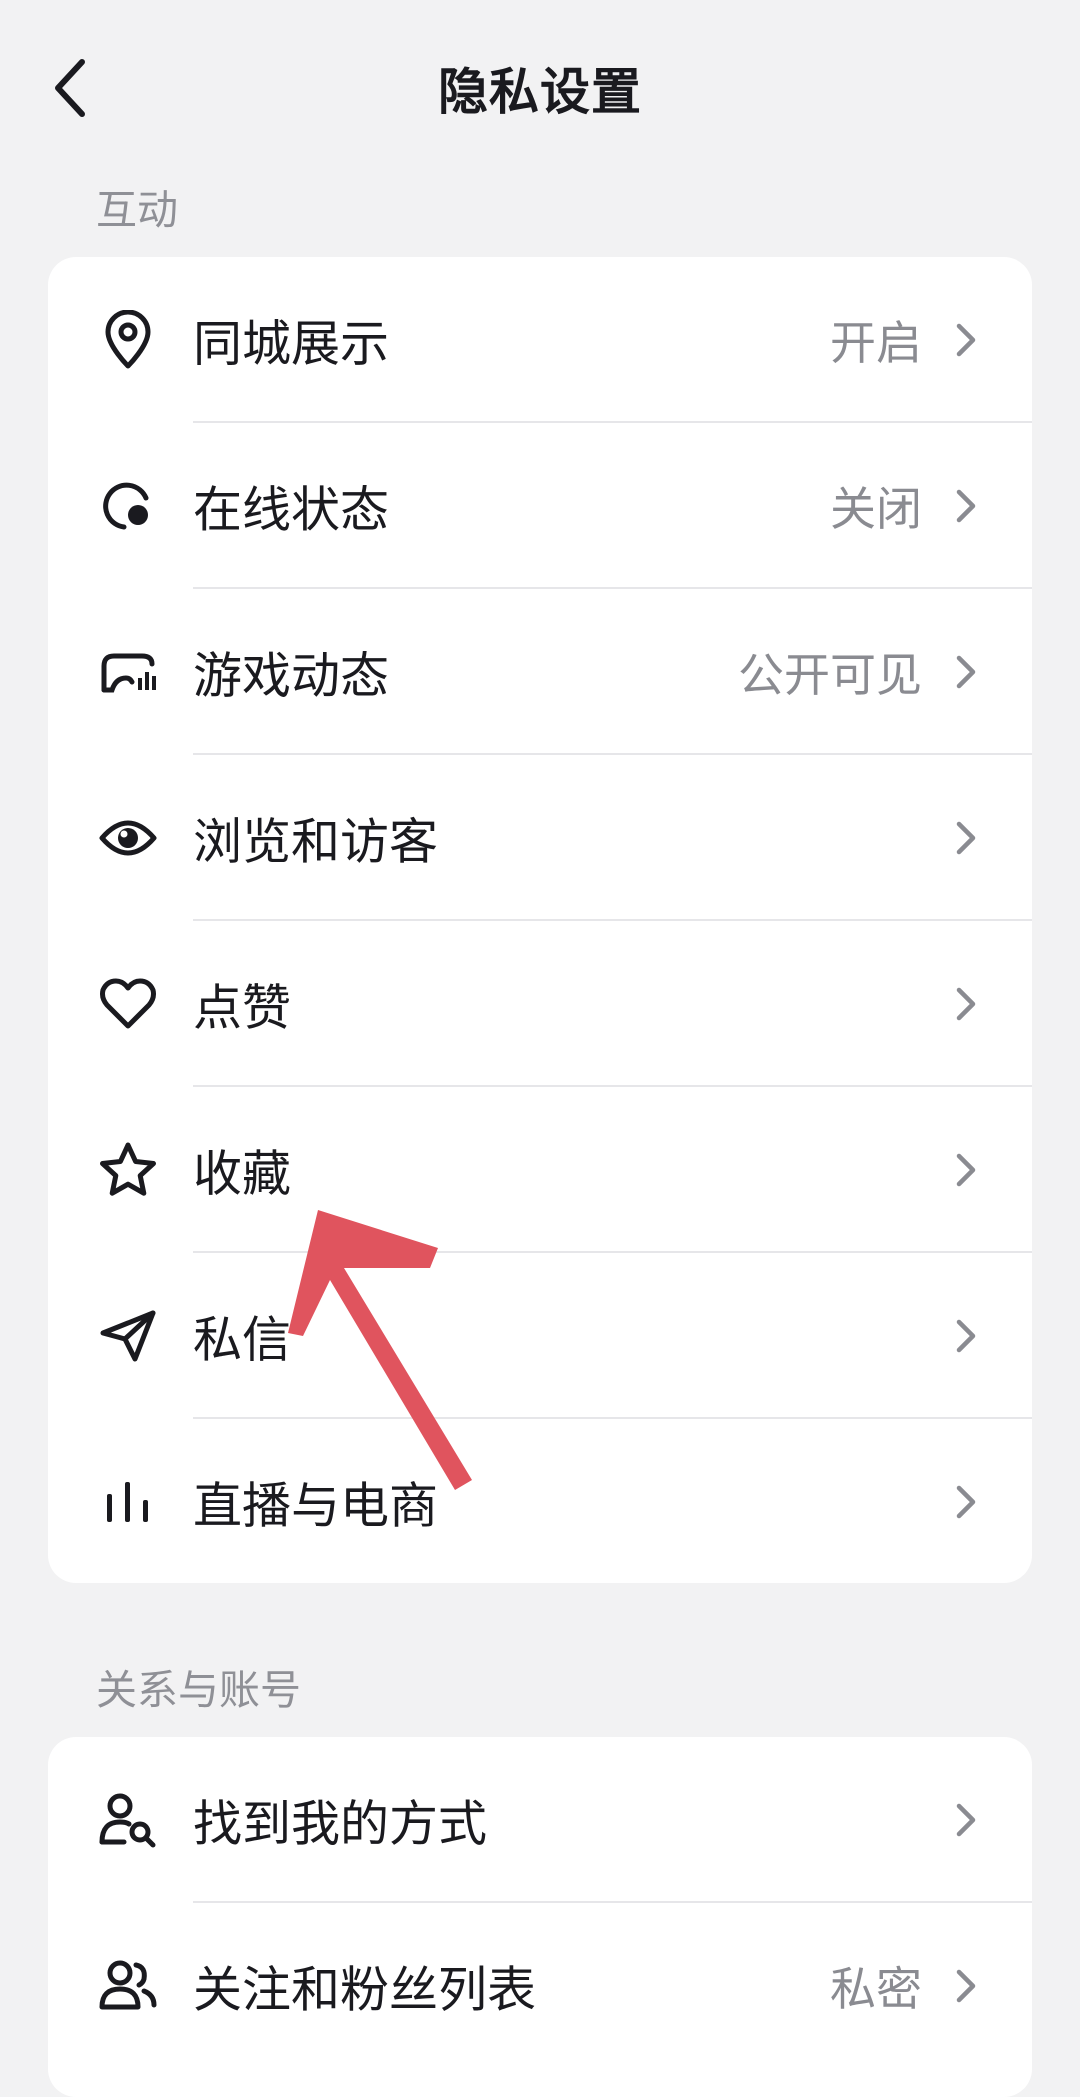 The width and height of the screenshot is (1080, 2097). What do you see at coordinates (540, 1170) in the screenshot?
I see `setting-row-favorites: 收藏` at bounding box center [540, 1170].